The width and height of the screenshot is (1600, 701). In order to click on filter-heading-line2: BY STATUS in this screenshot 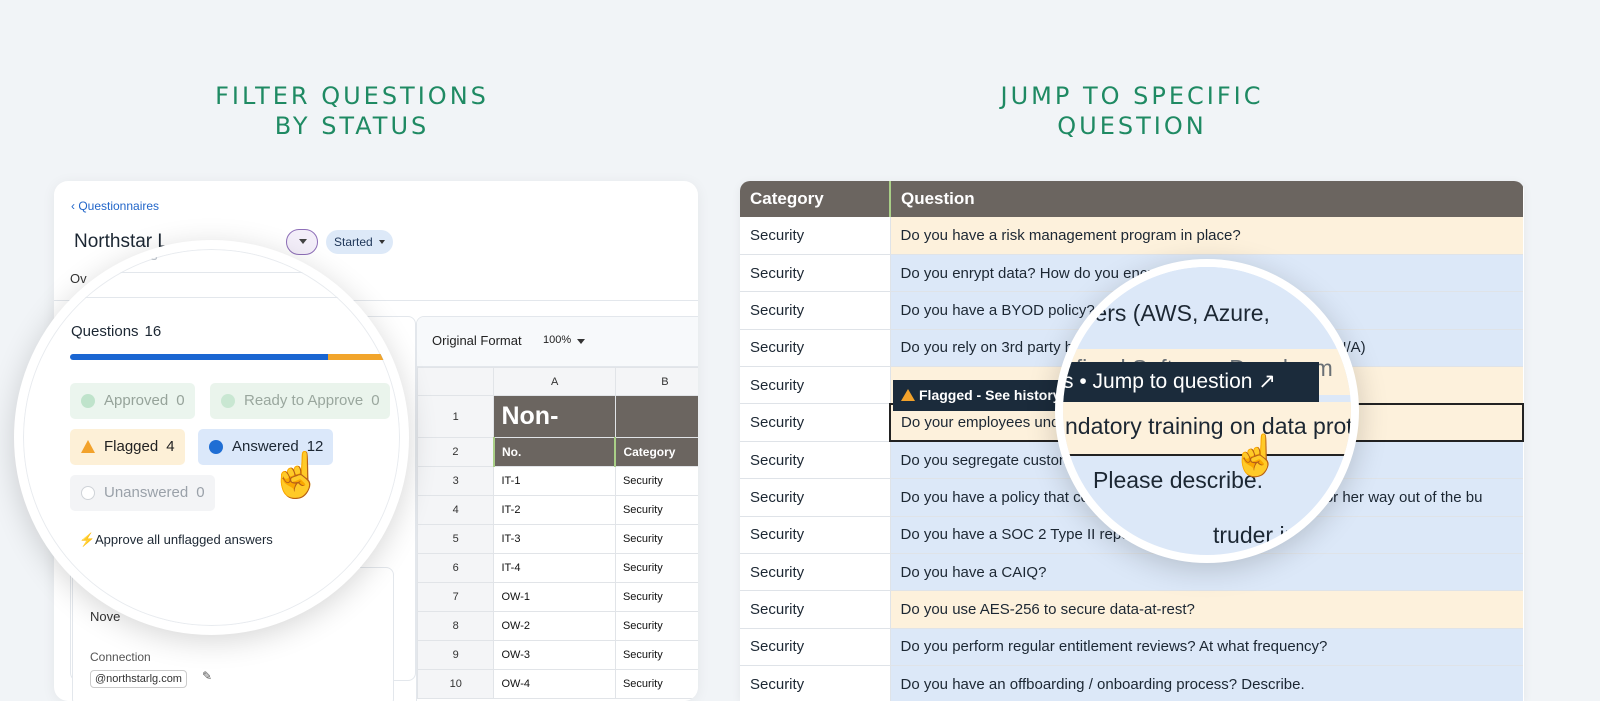, I will do `click(352, 126)`.